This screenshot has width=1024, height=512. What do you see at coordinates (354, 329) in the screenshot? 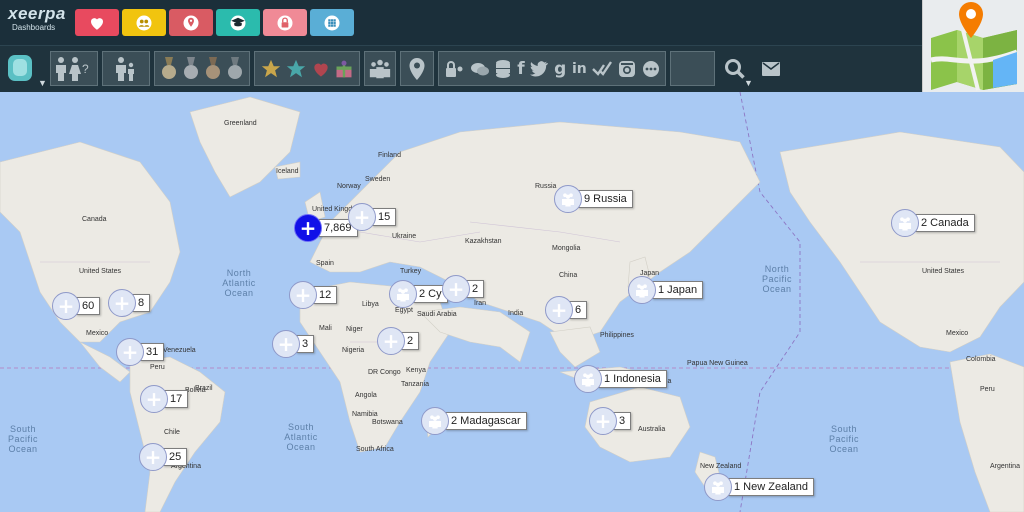
I see `country-label: Niger` at bounding box center [354, 329].